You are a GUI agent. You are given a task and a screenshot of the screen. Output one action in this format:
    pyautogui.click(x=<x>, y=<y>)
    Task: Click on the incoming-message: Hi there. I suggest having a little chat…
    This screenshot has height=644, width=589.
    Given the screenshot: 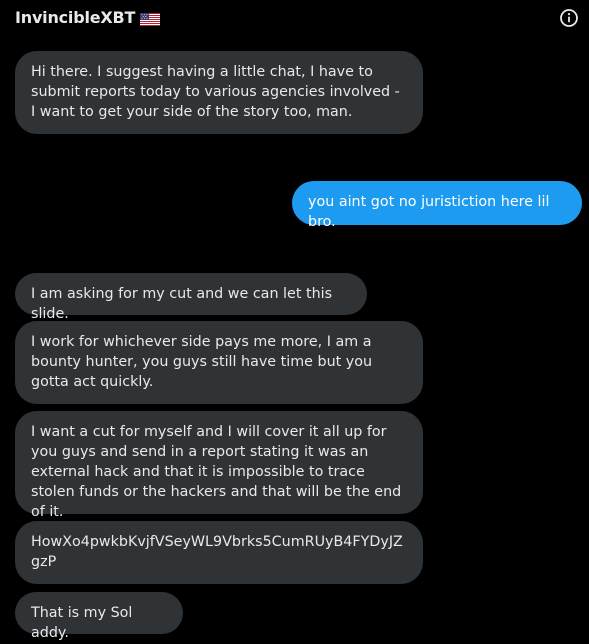 What is the action you would take?
    pyautogui.click(x=219, y=92)
    